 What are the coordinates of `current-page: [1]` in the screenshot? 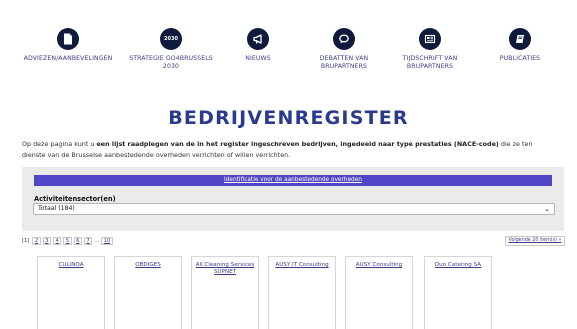 It's located at (26, 241).